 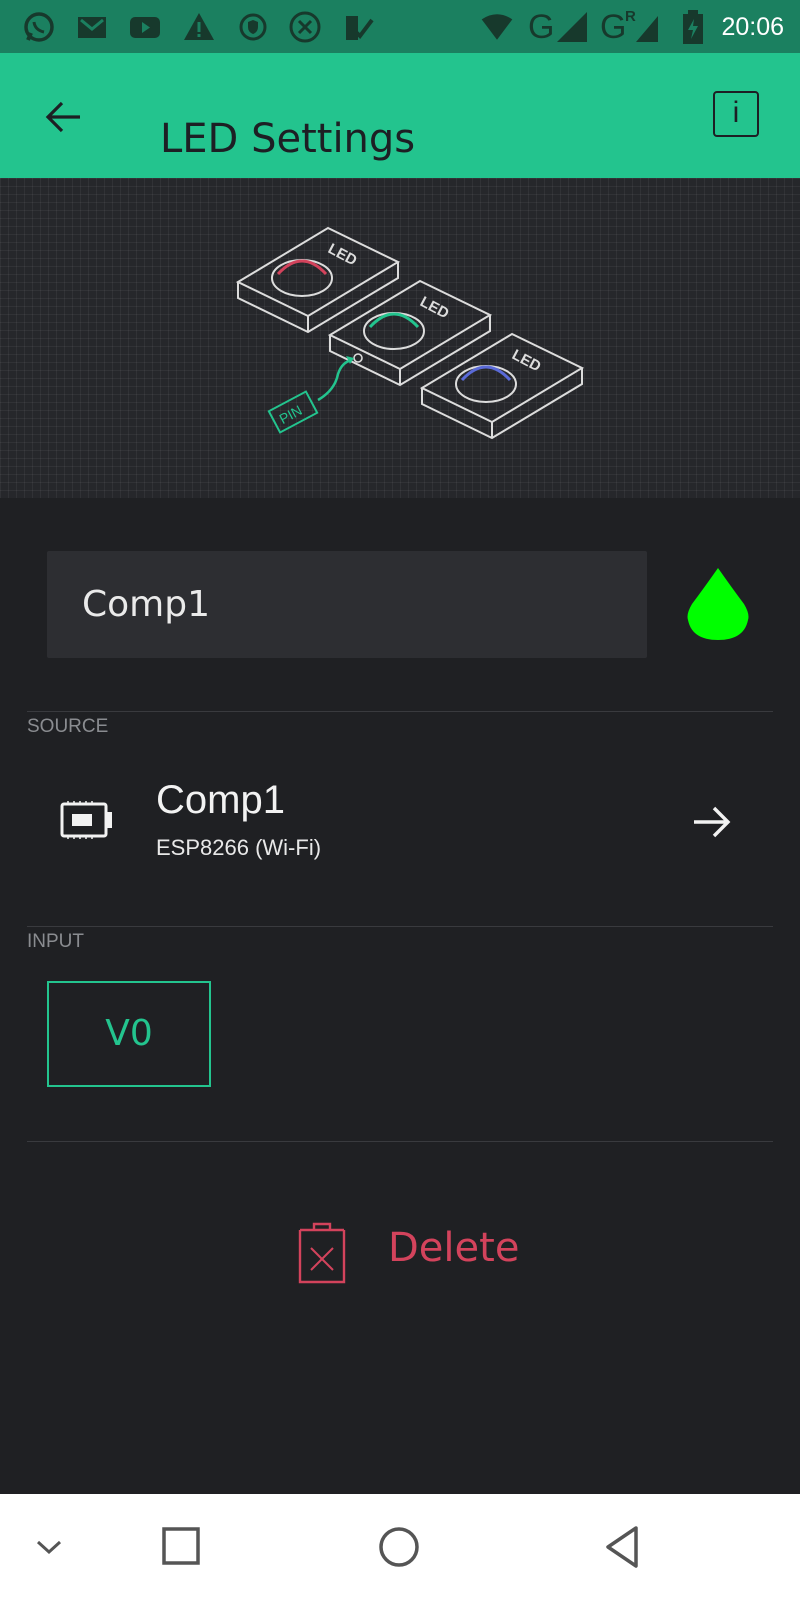 What do you see at coordinates (305, 27) in the screenshot?
I see `cancel-circle-icon` at bounding box center [305, 27].